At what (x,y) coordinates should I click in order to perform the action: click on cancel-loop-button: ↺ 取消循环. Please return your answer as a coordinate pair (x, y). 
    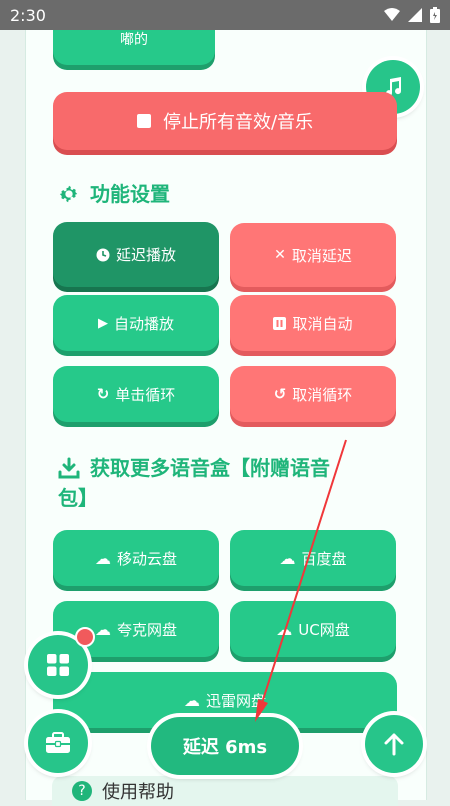
    Looking at the image, I should click on (313, 394).